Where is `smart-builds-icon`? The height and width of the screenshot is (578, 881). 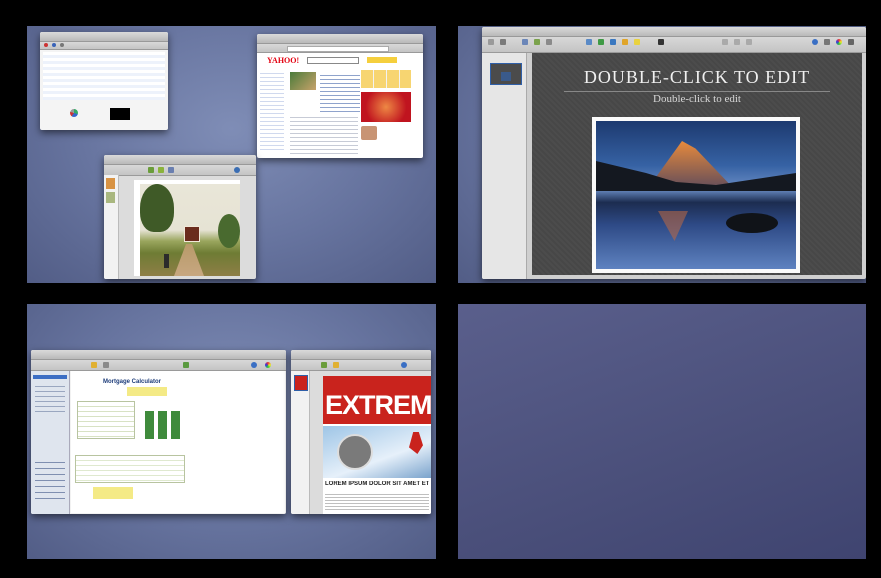
smart-builds-icon is located at coordinates (661, 42).